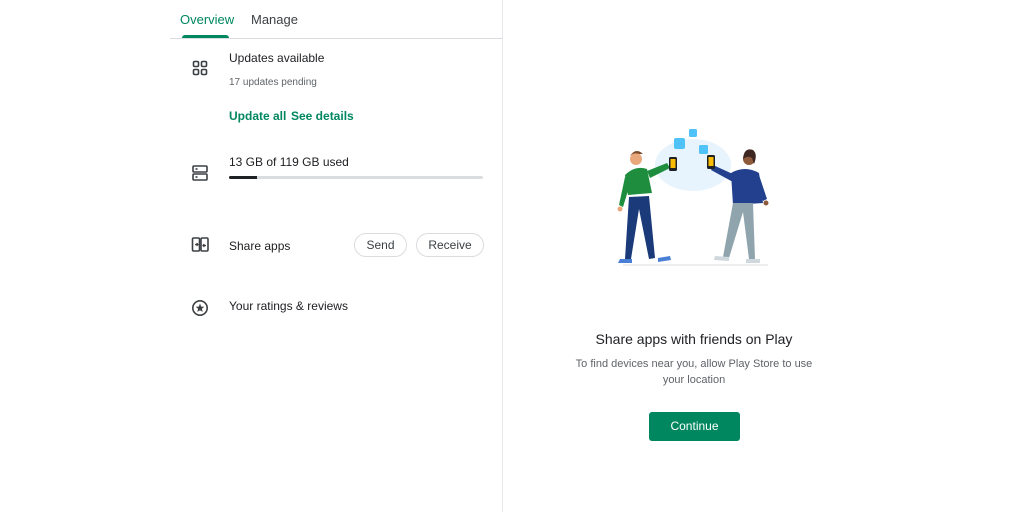 This screenshot has height=512, width=1024. I want to click on receive-button: Receive, so click(450, 245).